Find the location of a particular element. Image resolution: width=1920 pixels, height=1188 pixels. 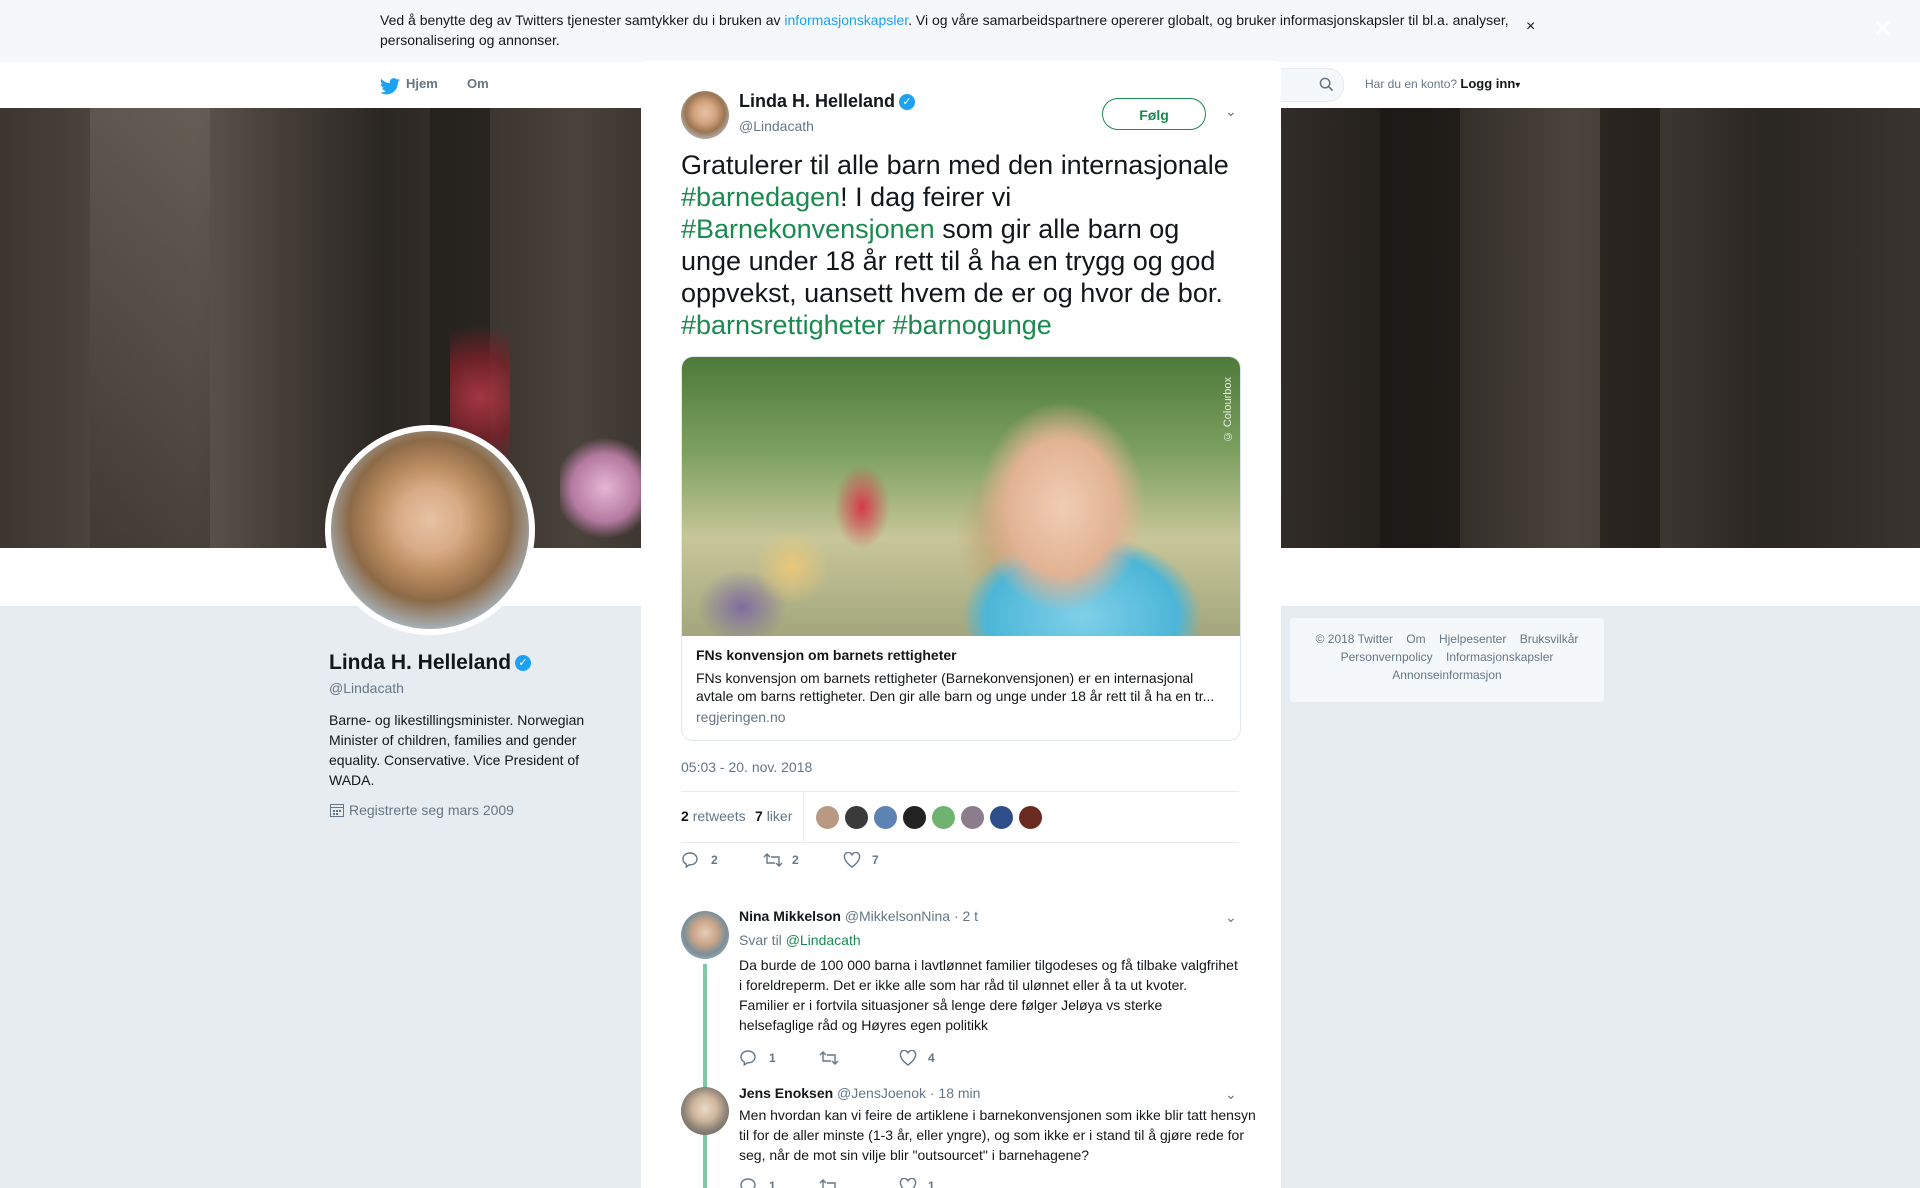

like-count: 7 is located at coordinates (875, 860).